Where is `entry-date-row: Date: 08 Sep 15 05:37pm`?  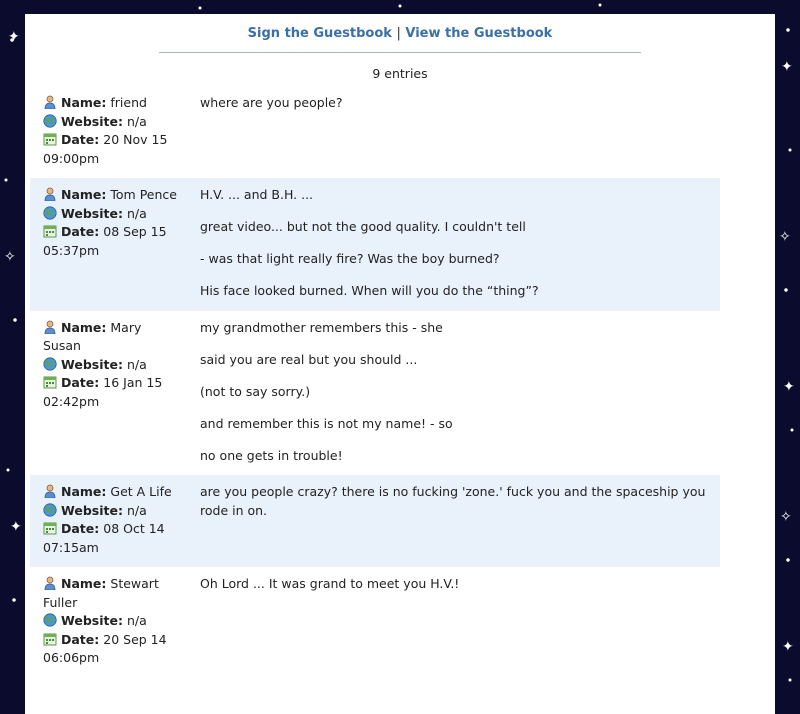
entry-date-row: Date: 08 Sep 15 05:37pm is located at coordinates (111, 241).